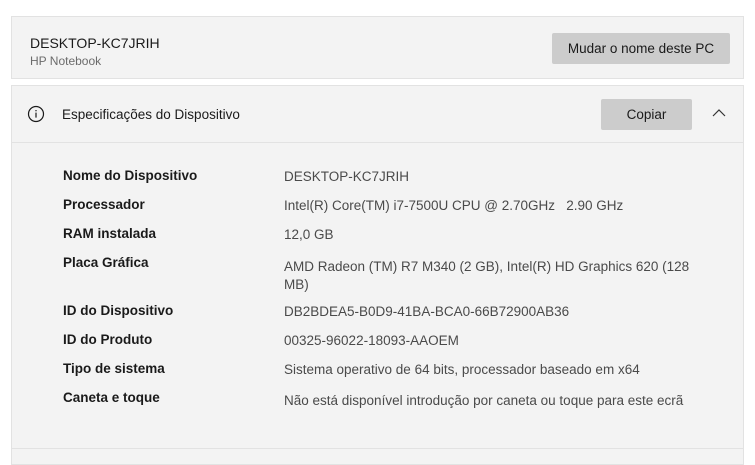  Describe the element at coordinates (371, 340) in the screenshot. I see `spec-value: 00325-96022-18093-AAOEM` at that location.